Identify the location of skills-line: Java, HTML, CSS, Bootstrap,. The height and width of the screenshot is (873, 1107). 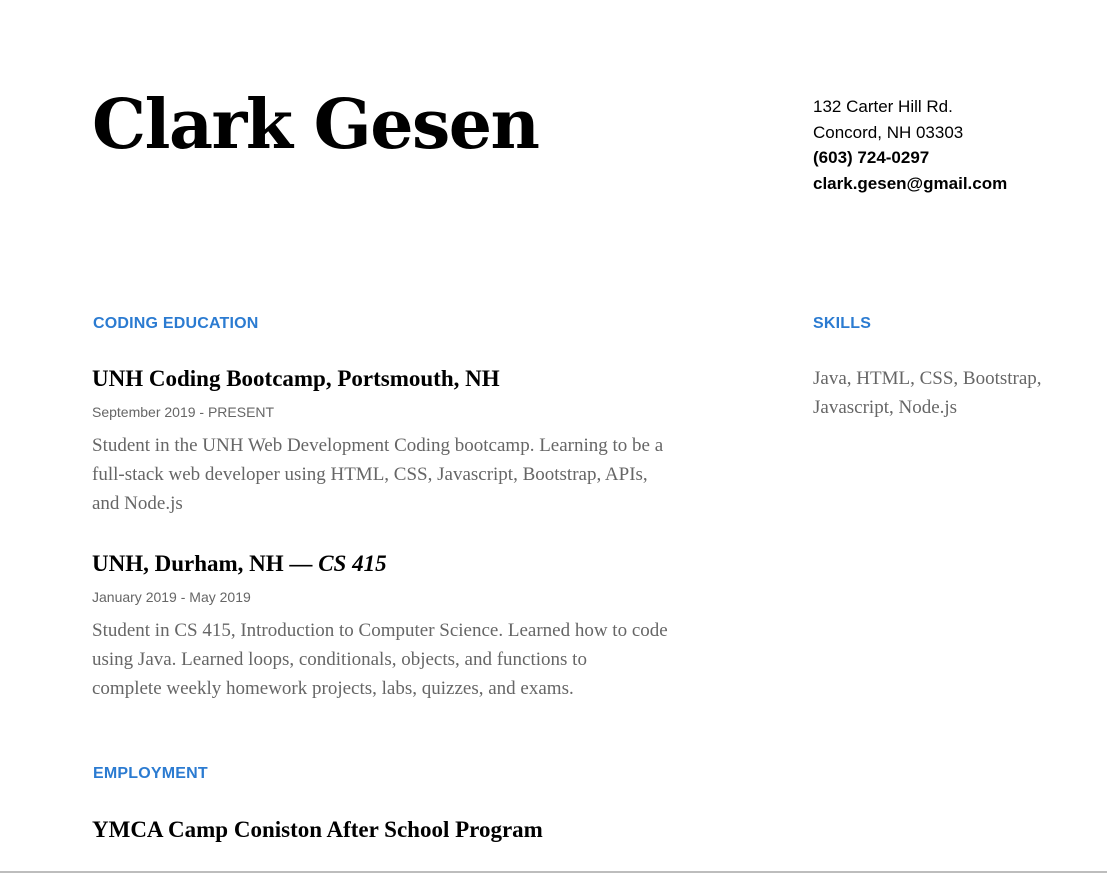
(927, 378).